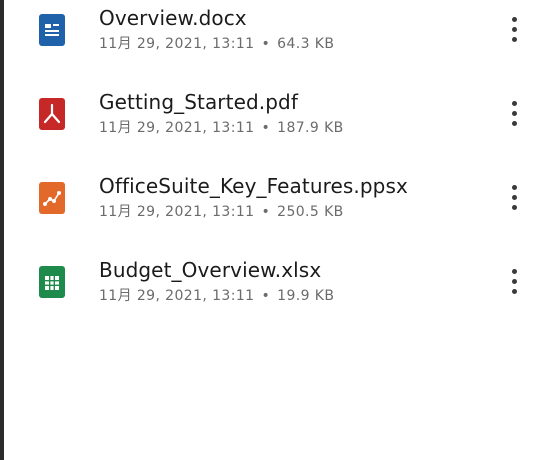  I want to click on file-meta: 11月 29, 2021, 13:11 • 187.9 KB, so click(221, 127).